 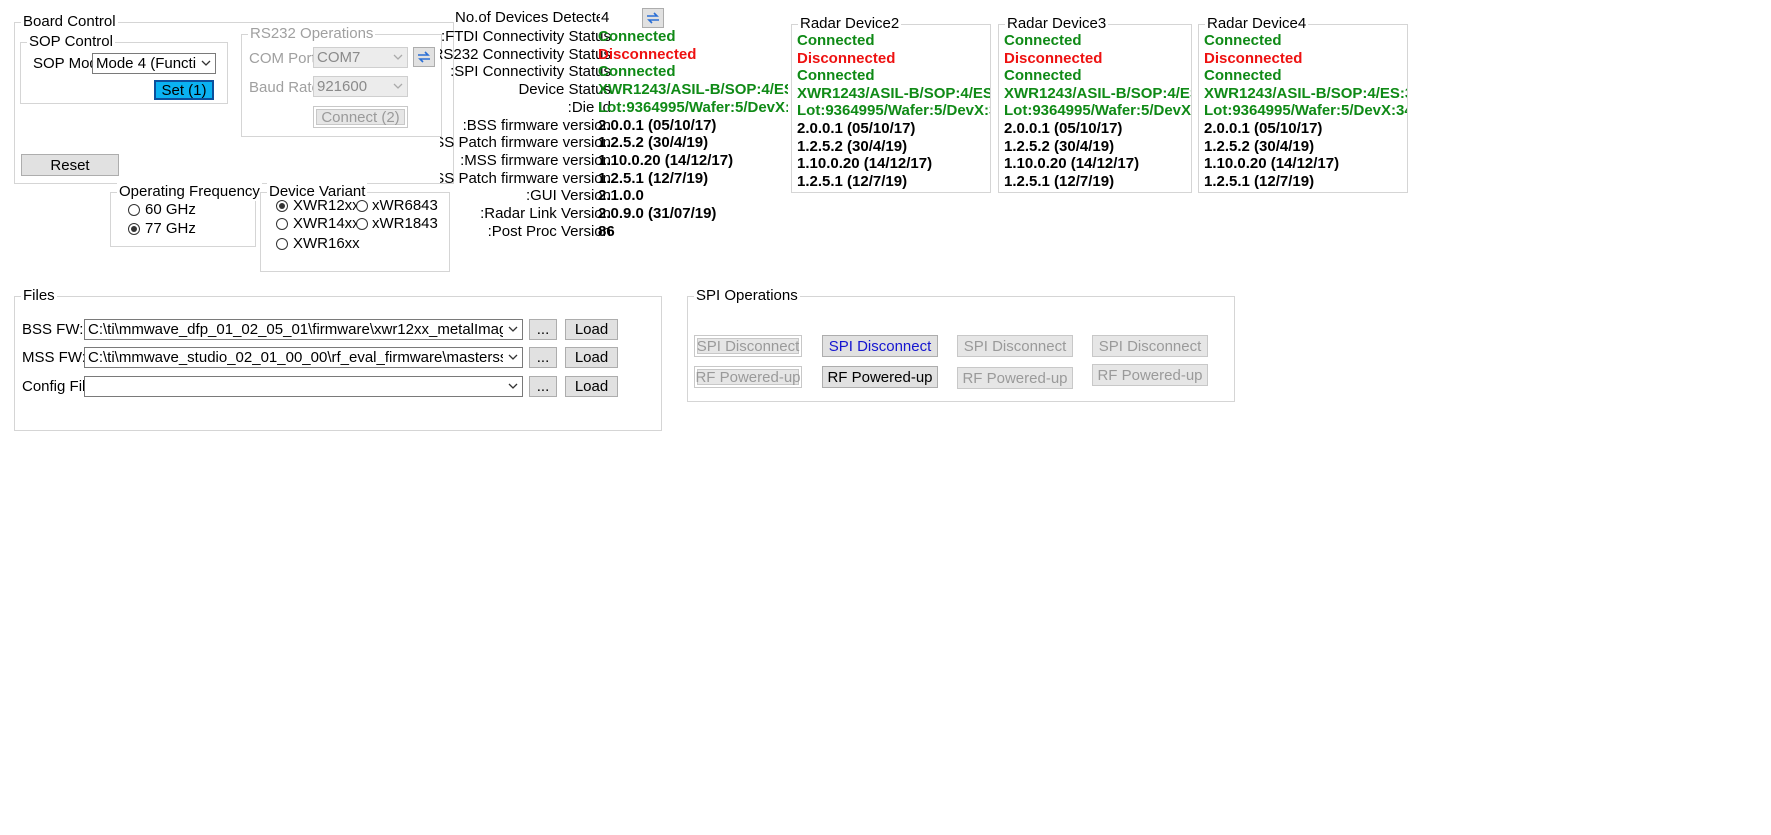 I want to click on status-value: 1.10.0.20 (14/12/17), so click(x=666, y=160).